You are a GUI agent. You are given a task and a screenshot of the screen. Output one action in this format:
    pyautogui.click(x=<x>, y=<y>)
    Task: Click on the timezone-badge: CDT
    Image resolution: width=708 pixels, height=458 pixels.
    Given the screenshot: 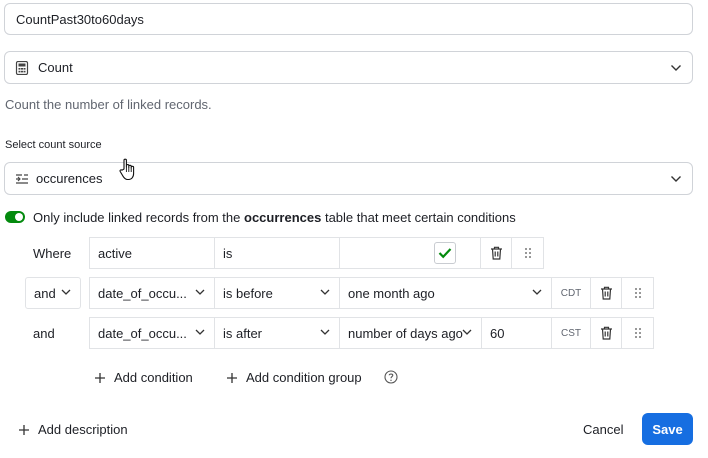 What is the action you would take?
    pyautogui.click(x=571, y=293)
    